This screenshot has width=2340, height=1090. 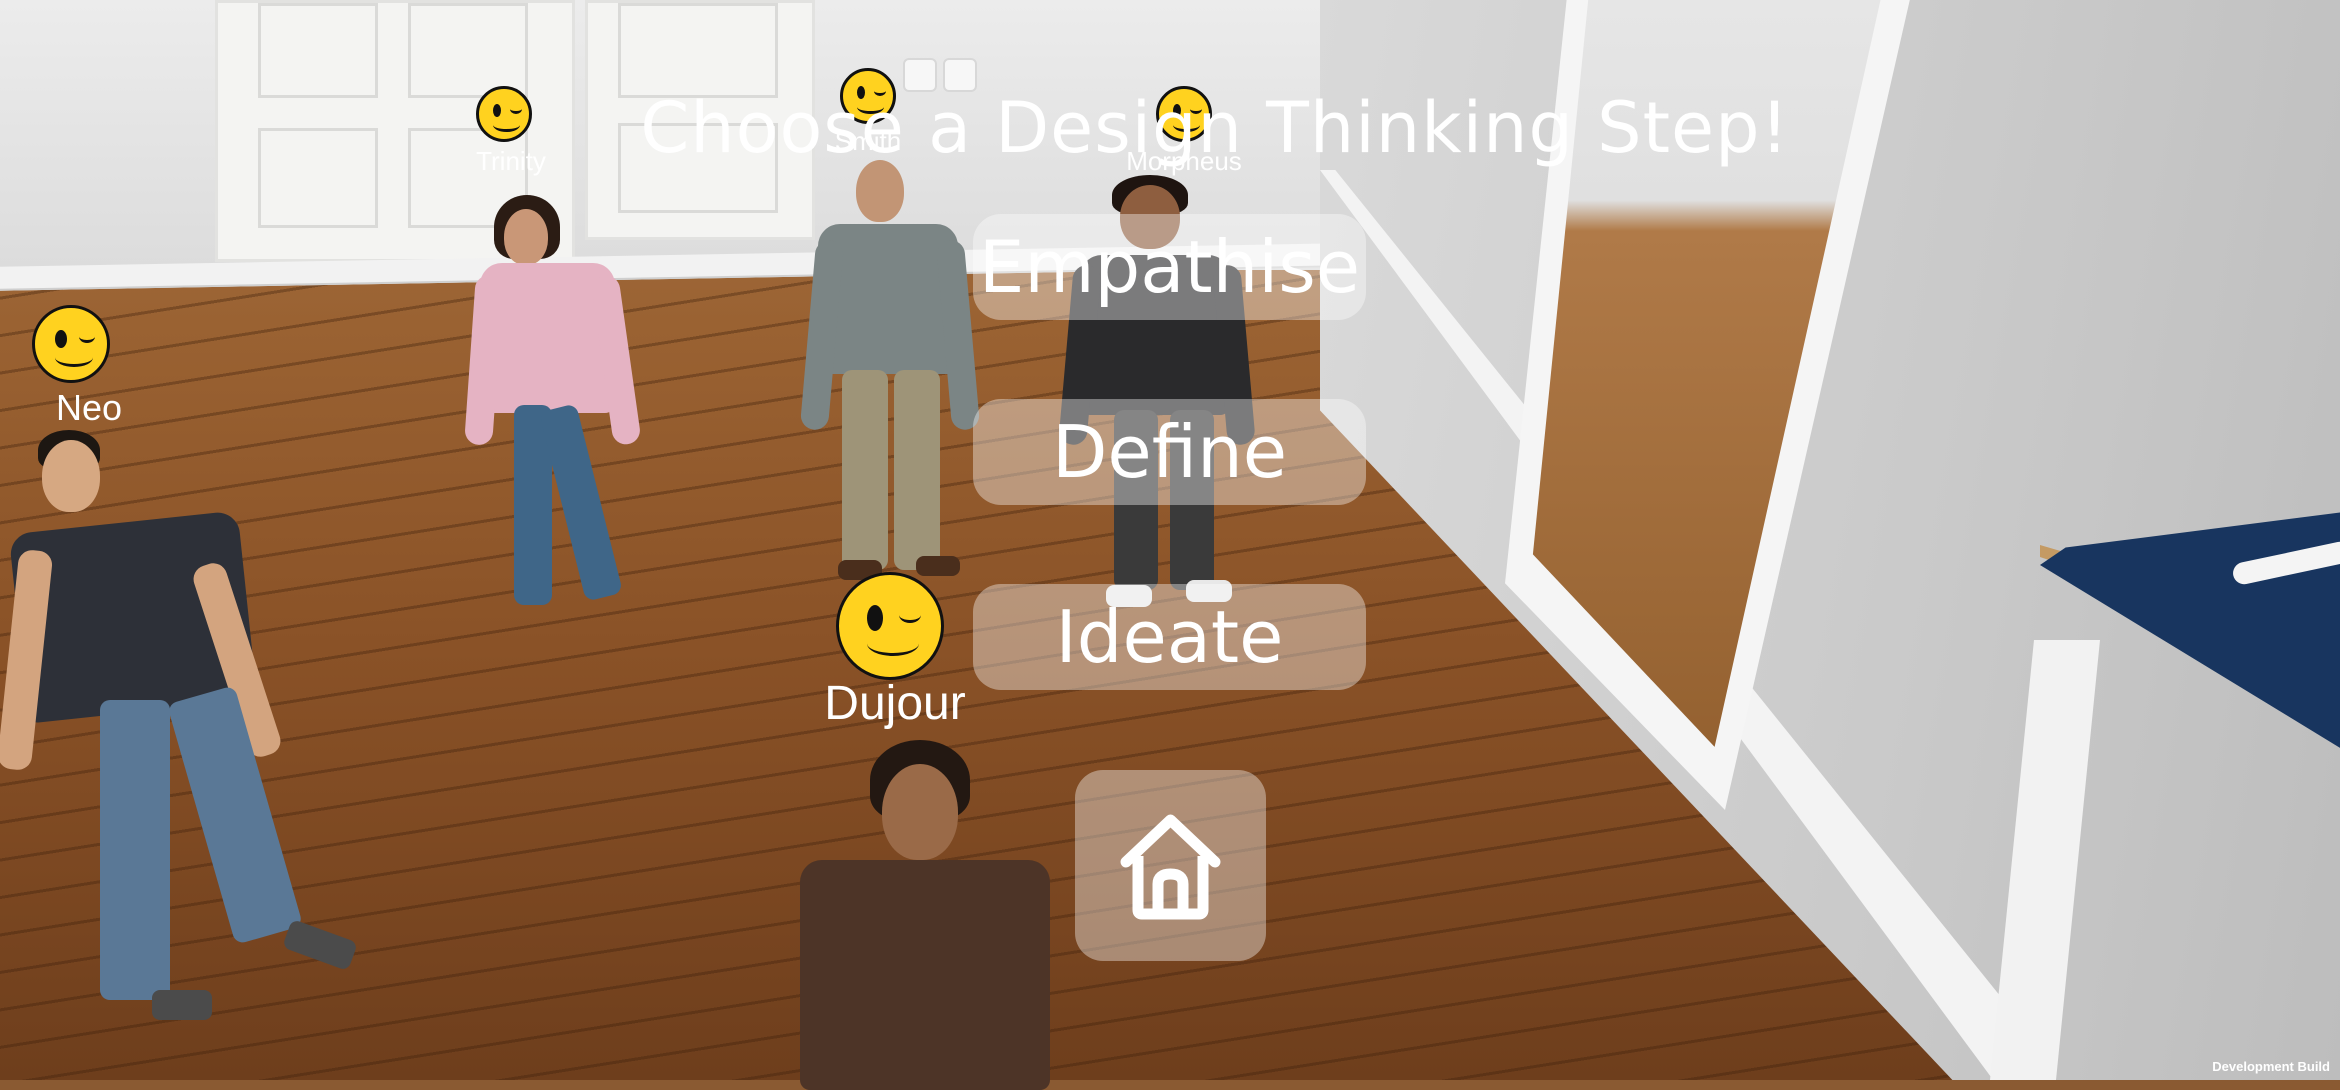 What do you see at coordinates (1215, 128) in the screenshot?
I see `page-title: Choose a Design Thinking Step!` at bounding box center [1215, 128].